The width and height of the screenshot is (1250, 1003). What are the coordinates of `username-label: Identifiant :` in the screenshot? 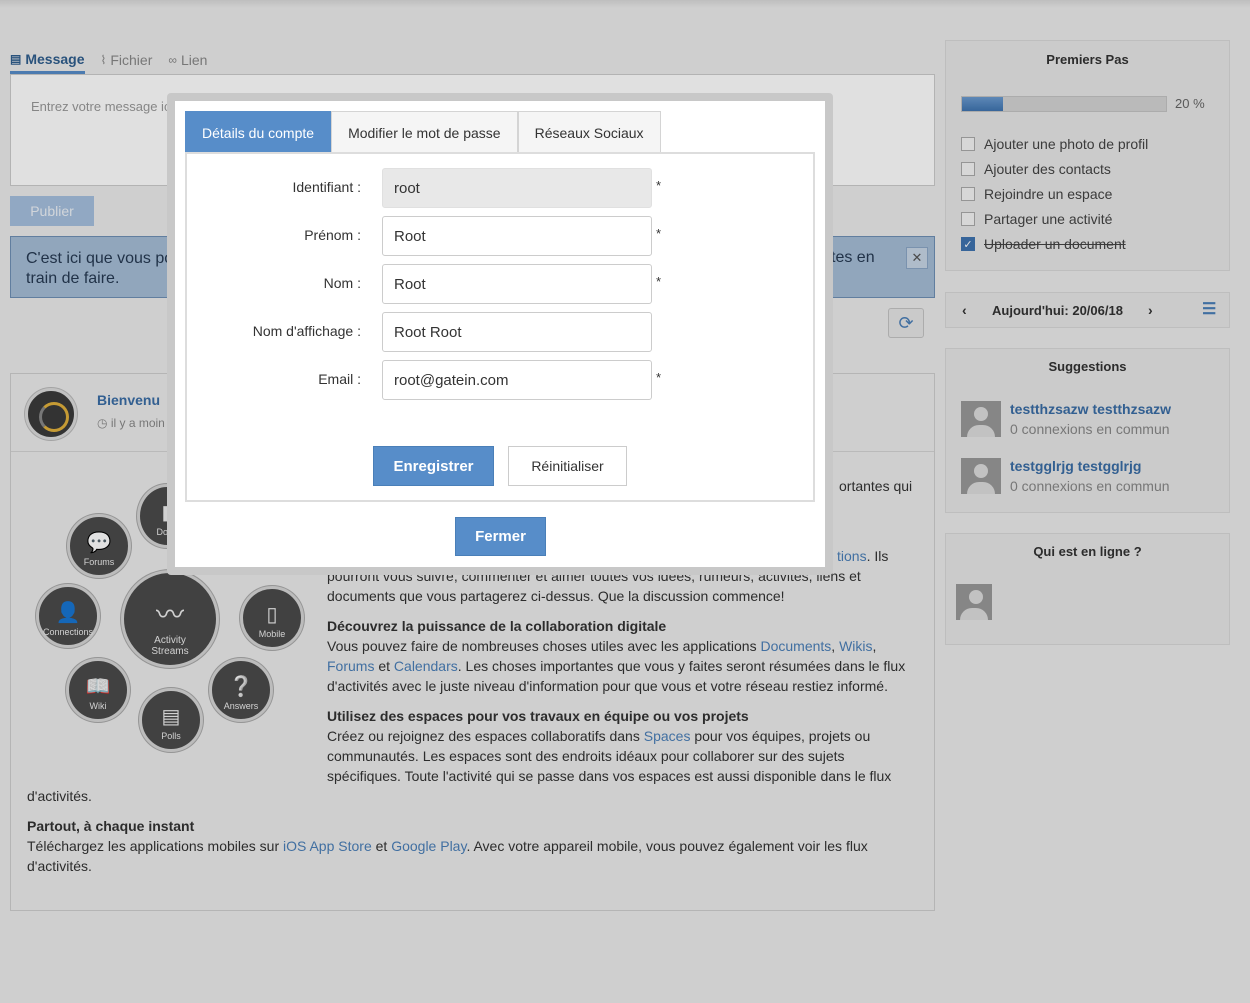 It's located at (327, 187).